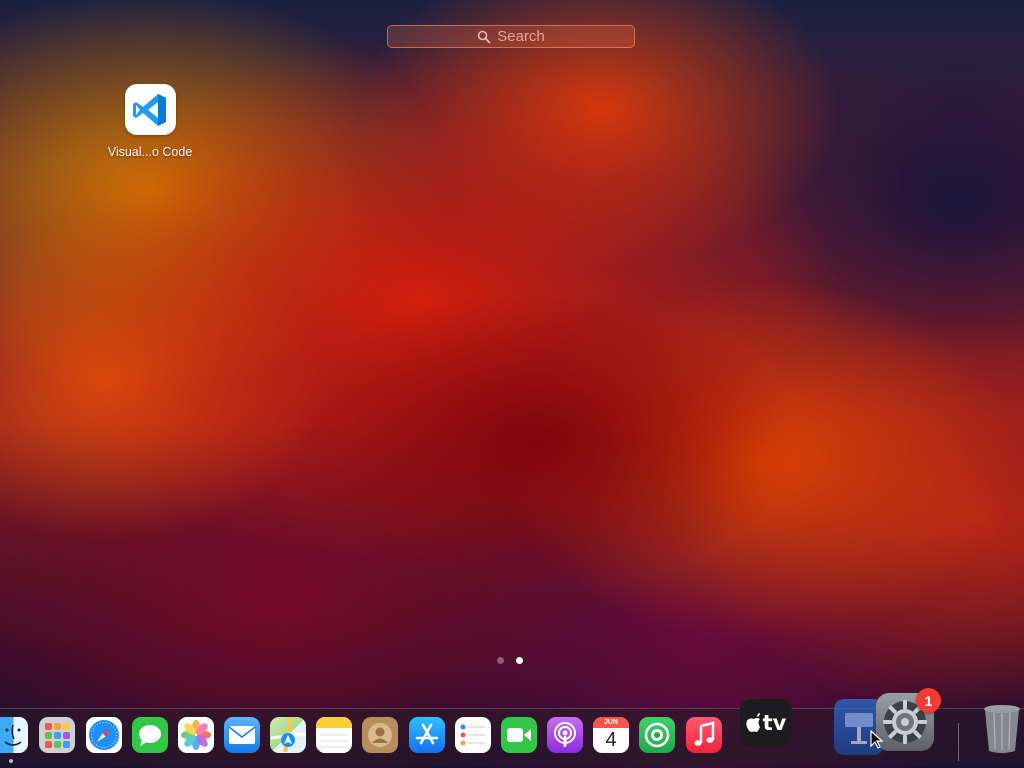 This screenshot has width=1024, height=768. I want to click on calendar-day: 4, so click(611, 740).